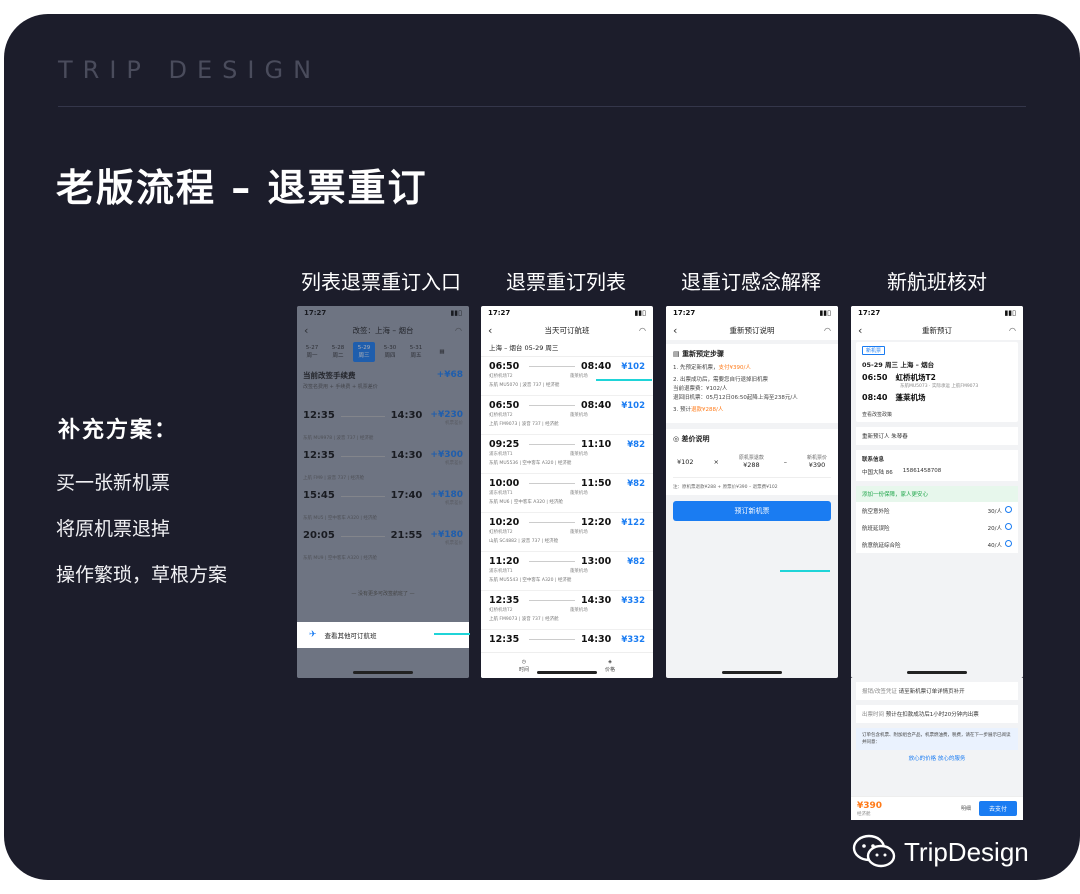 The height and width of the screenshot is (894, 1080). I want to click on divider, so click(542, 106).